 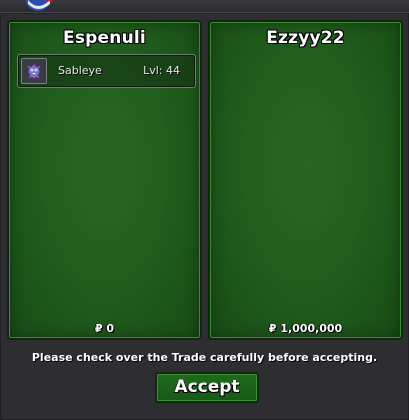 I want to click on item-level: Lvl: 44, so click(x=161, y=70).